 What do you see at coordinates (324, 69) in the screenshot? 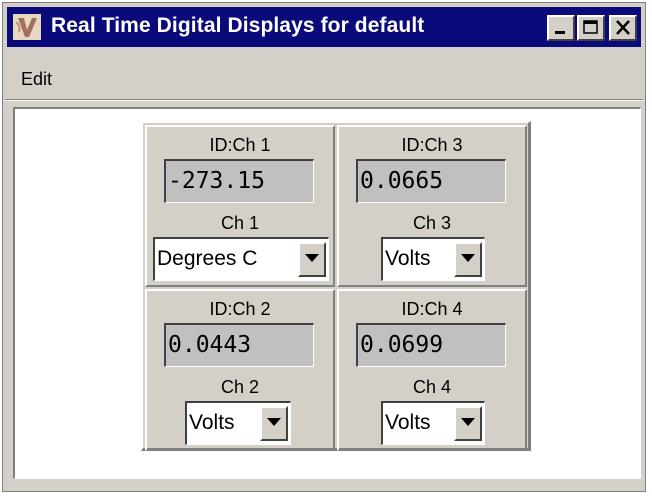
I see `menu-bar: Edit` at bounding box center [324, 69].